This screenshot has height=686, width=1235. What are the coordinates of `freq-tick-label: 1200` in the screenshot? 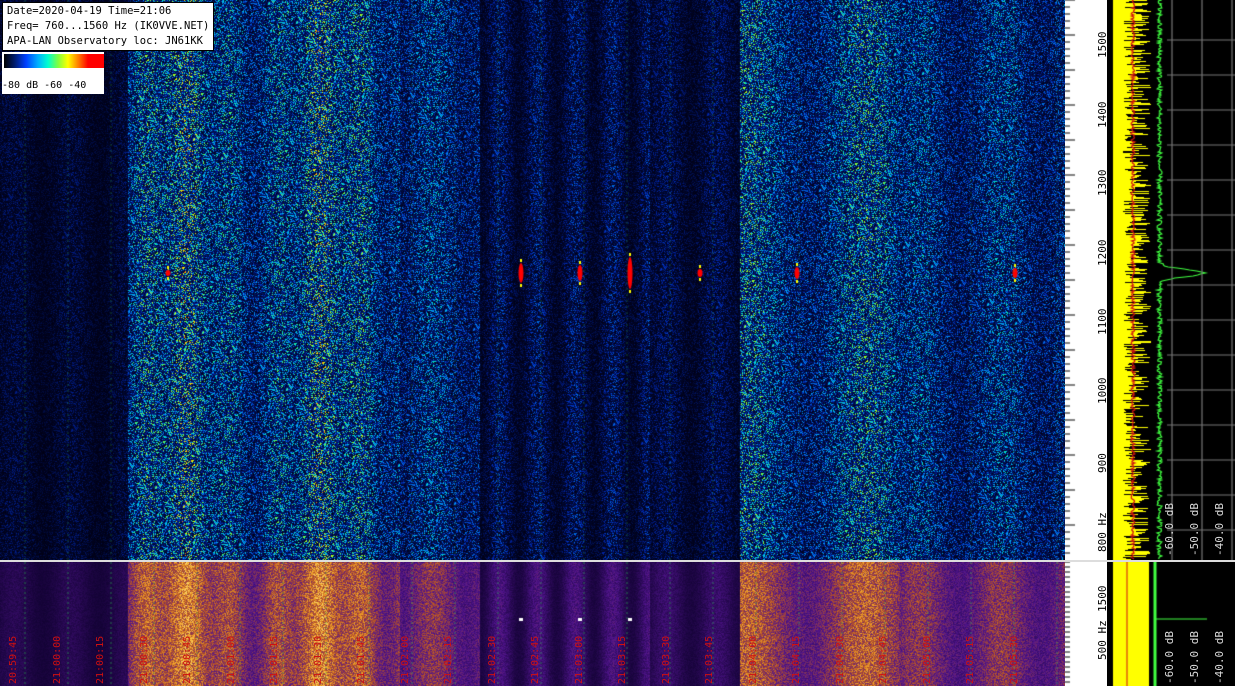 It's located at (1102, 253).